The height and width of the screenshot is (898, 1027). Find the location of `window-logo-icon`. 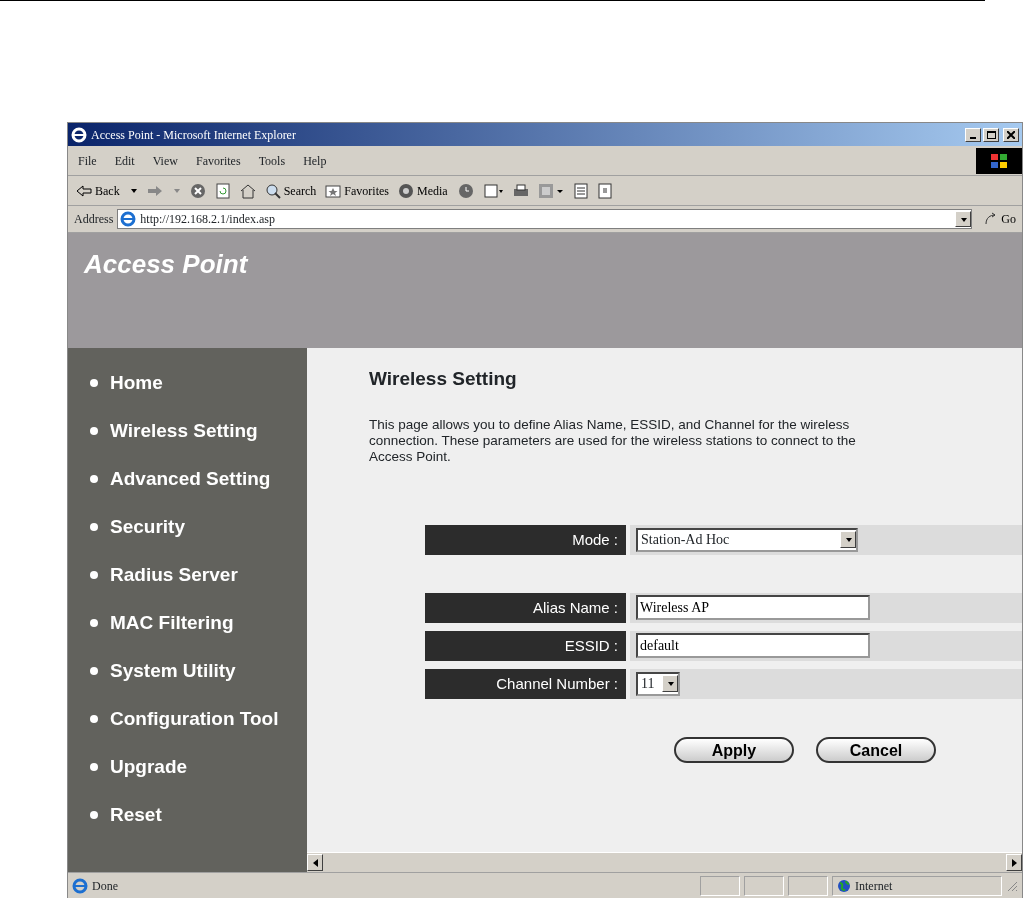

window-logo-icon is located at coordinates (999, 160).